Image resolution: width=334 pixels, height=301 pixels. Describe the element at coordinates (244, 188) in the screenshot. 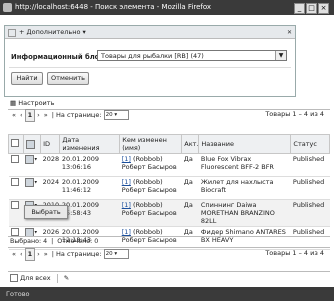

I see `row-name: Жилет для нахлыста Biocraft` at that location.